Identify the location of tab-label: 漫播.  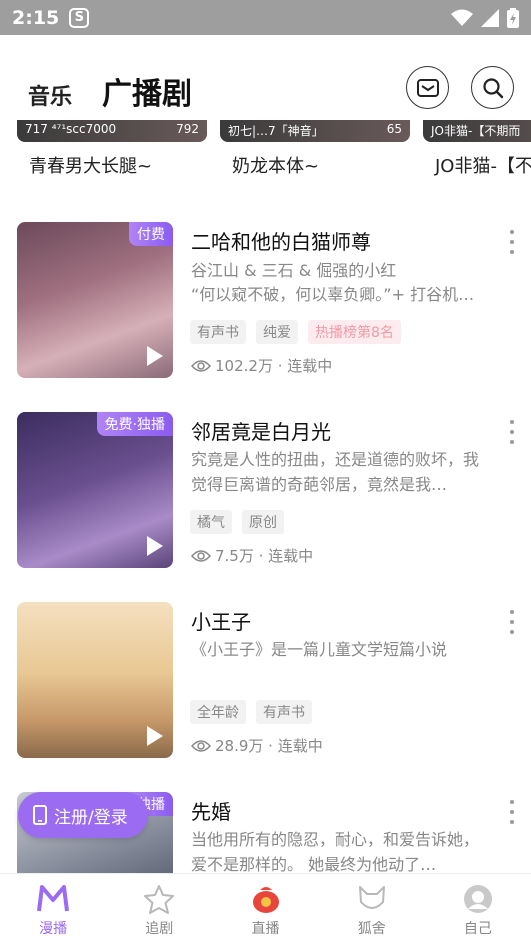
(53, 929).